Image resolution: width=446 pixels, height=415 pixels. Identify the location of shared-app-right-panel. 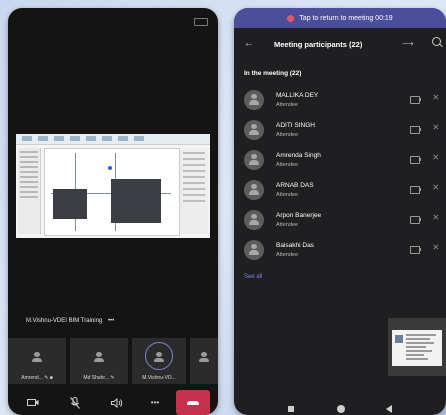
(193, 191).